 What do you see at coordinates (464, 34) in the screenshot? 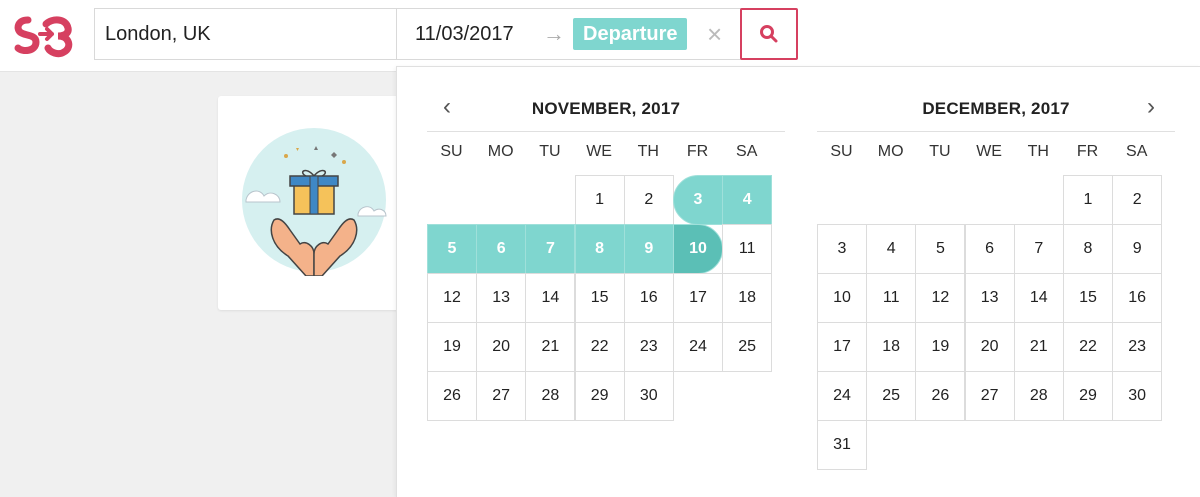
I see `date-from-input: 11/03/2017` at bounding box center [464, 34].